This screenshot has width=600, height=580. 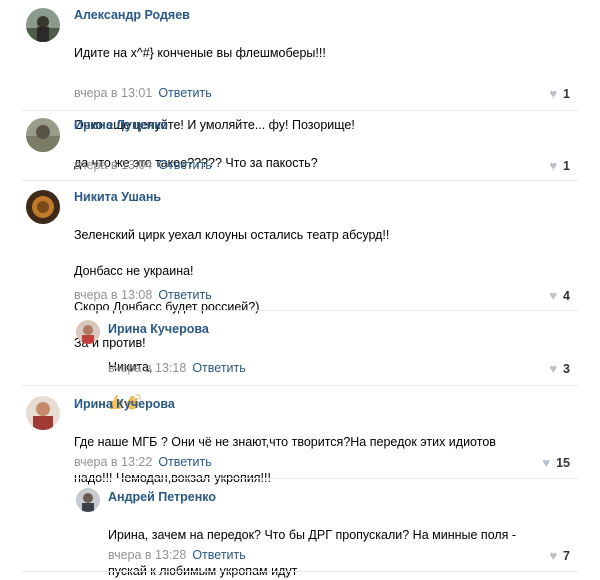 What do you see at coordinates (113, 295) in the screenshot?
I see `comment-time: вчера в 13:08` at bounding box center [113, 295].